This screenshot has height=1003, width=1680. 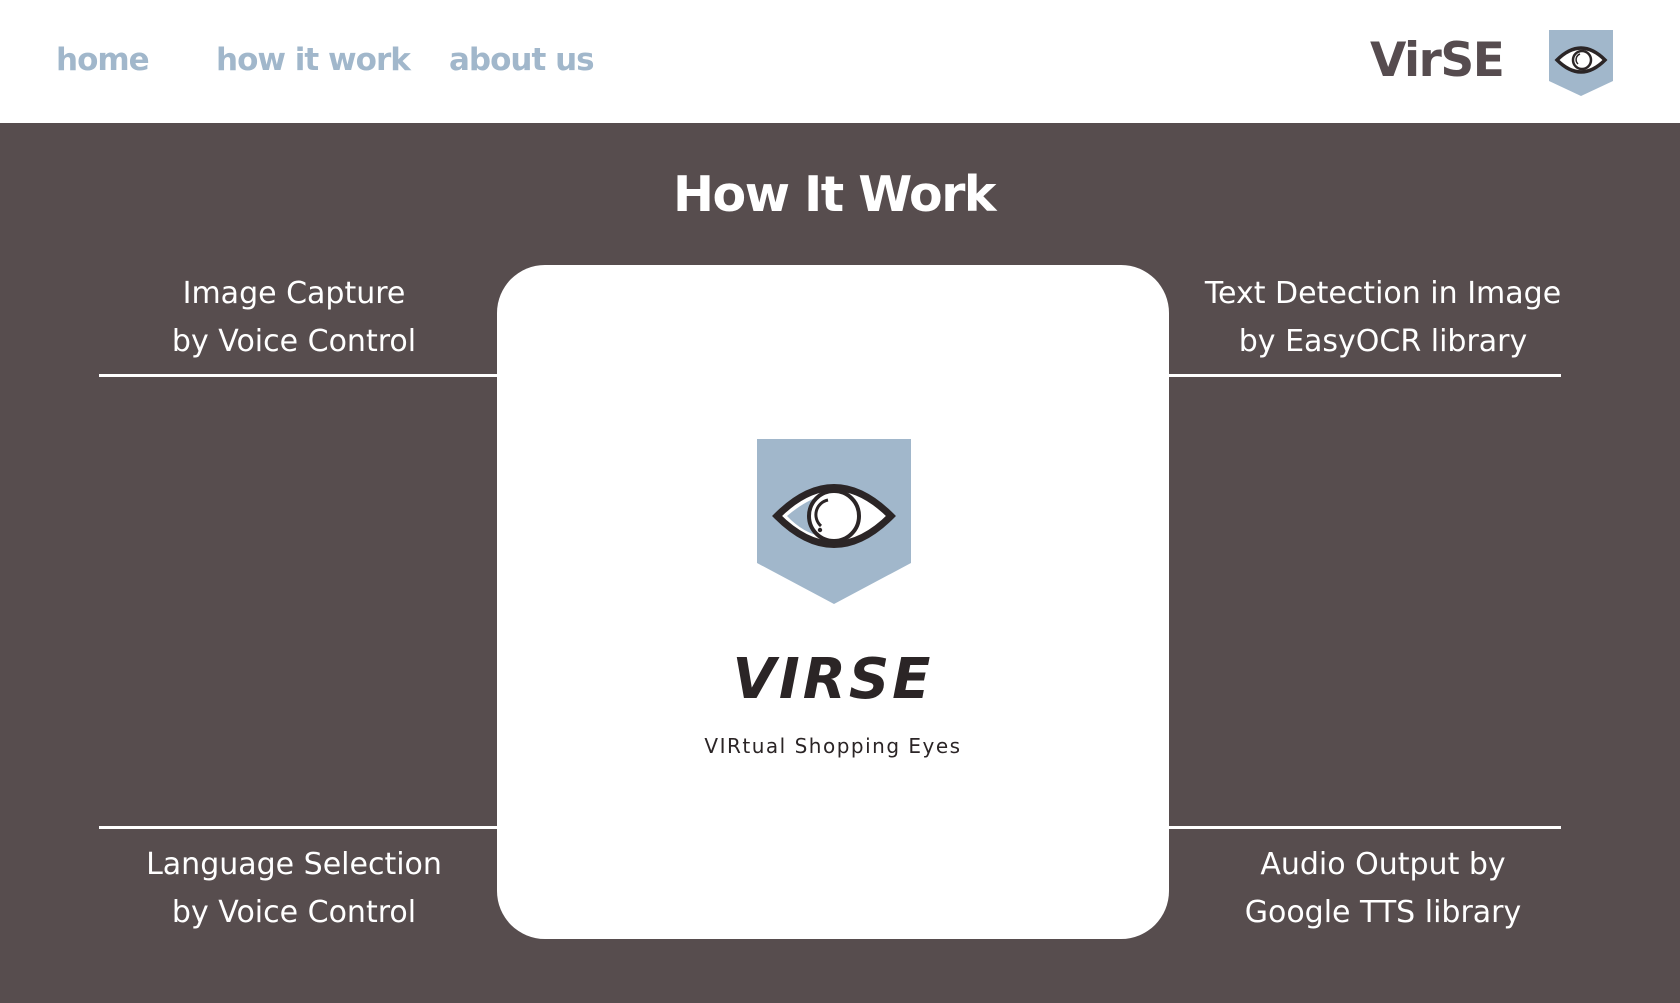 I want to click on feature-language-selection: Language Selection by Voice Control, so click(x=294, y=889).